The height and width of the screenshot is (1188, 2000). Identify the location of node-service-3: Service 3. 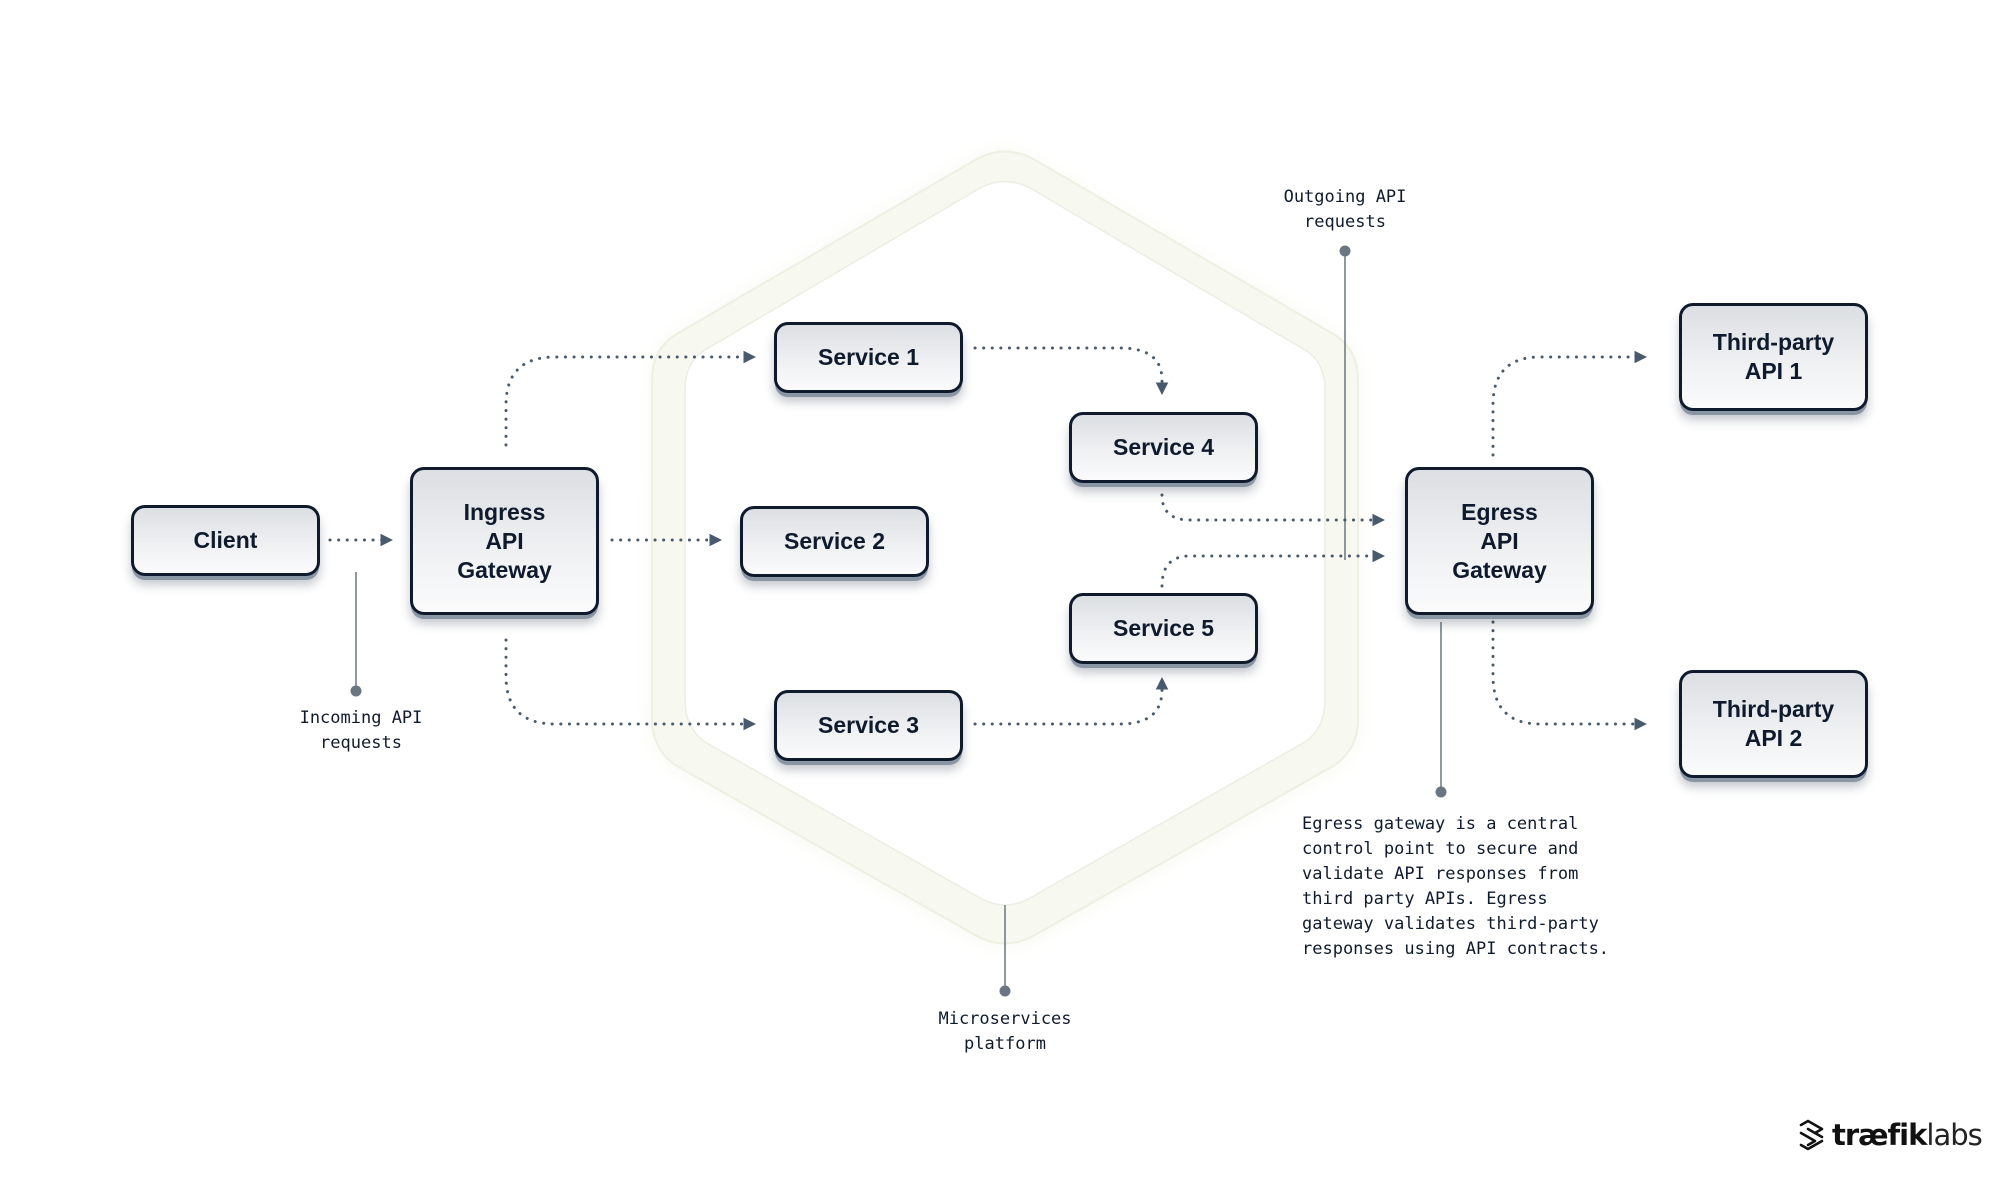
(868, 725).